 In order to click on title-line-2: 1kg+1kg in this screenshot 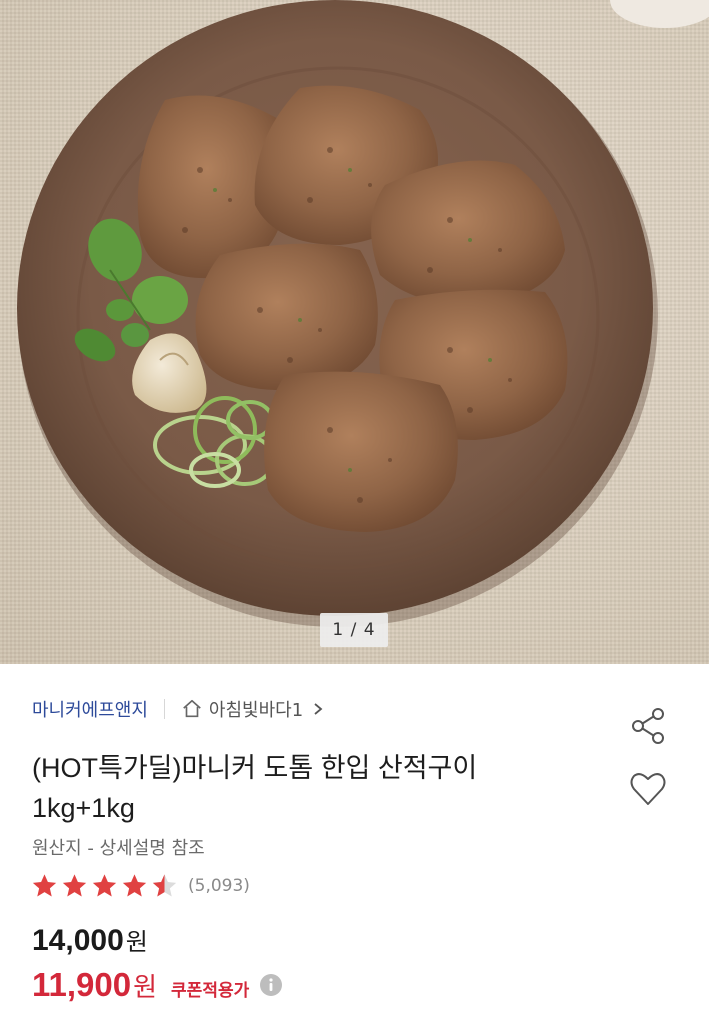, I will do `click(83, 808)`.